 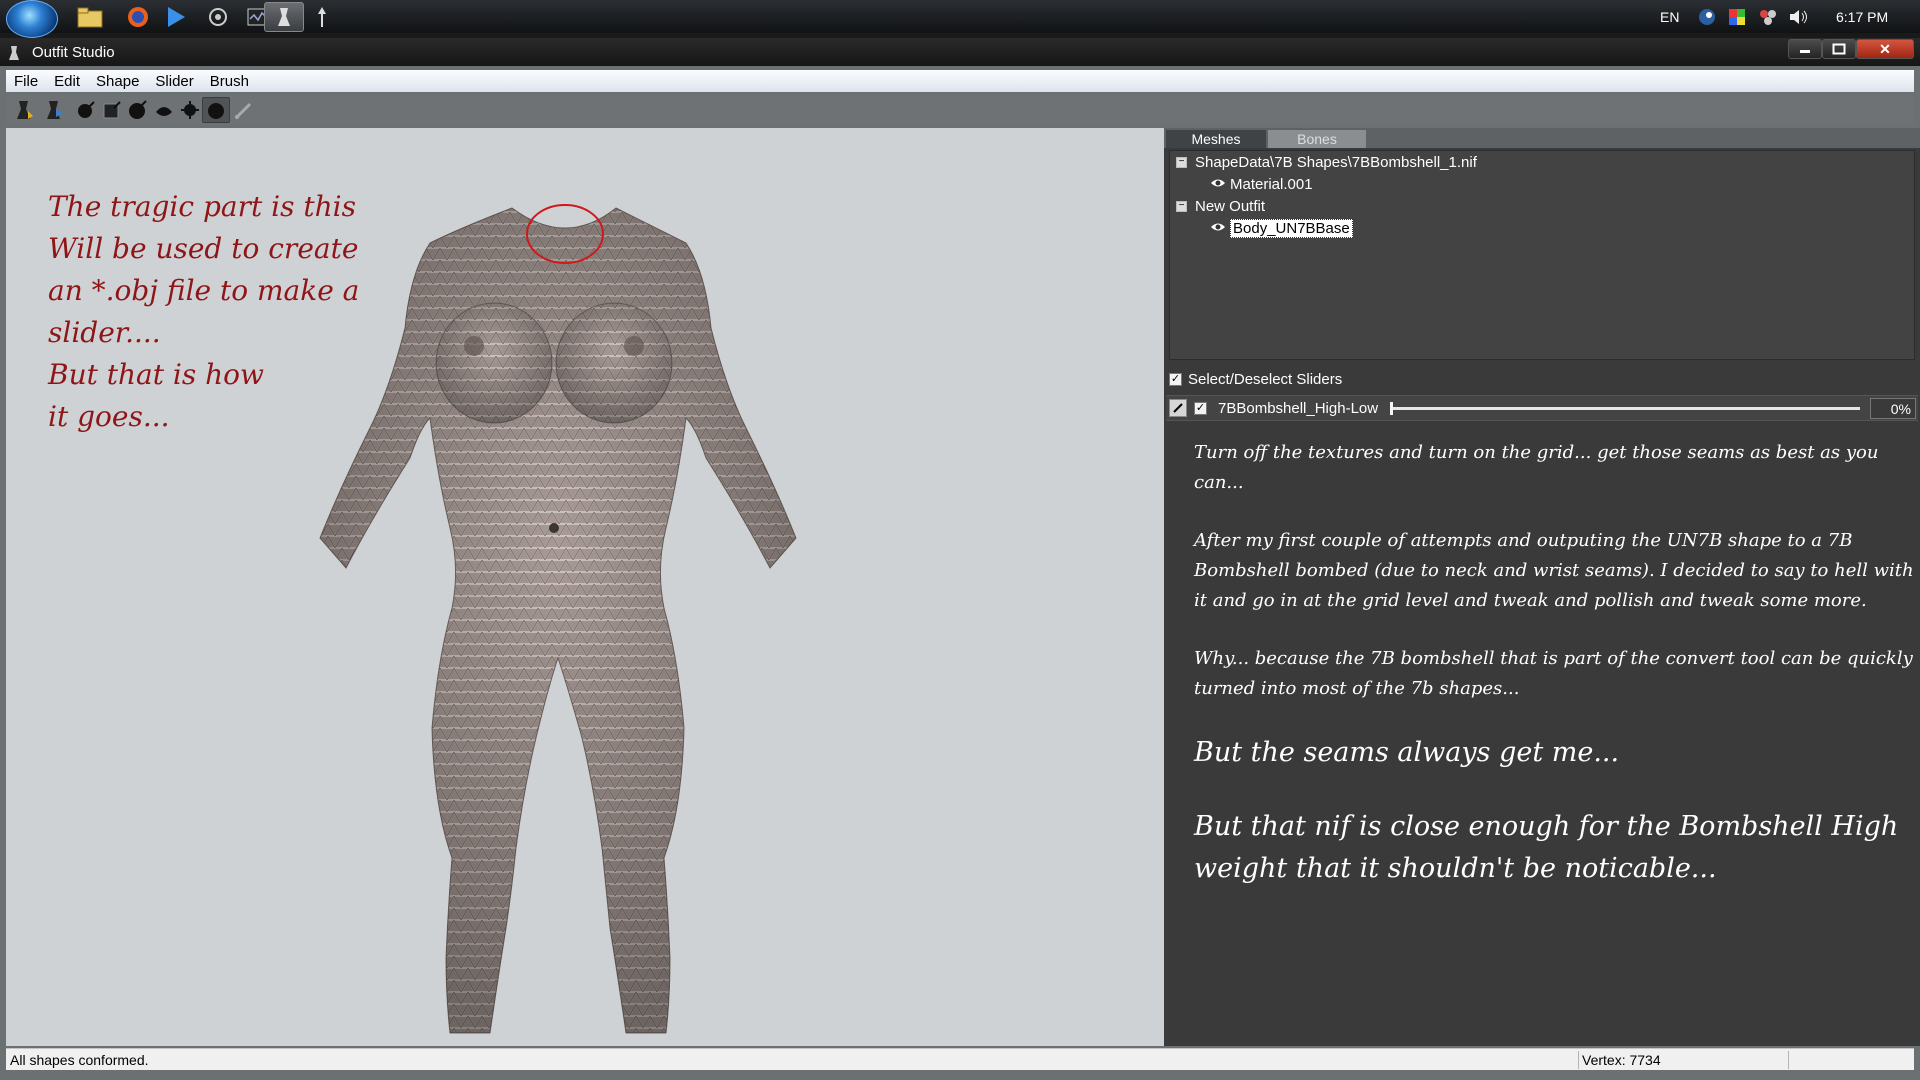 I want to click on volume-icon, so click(x=1799, y=16).